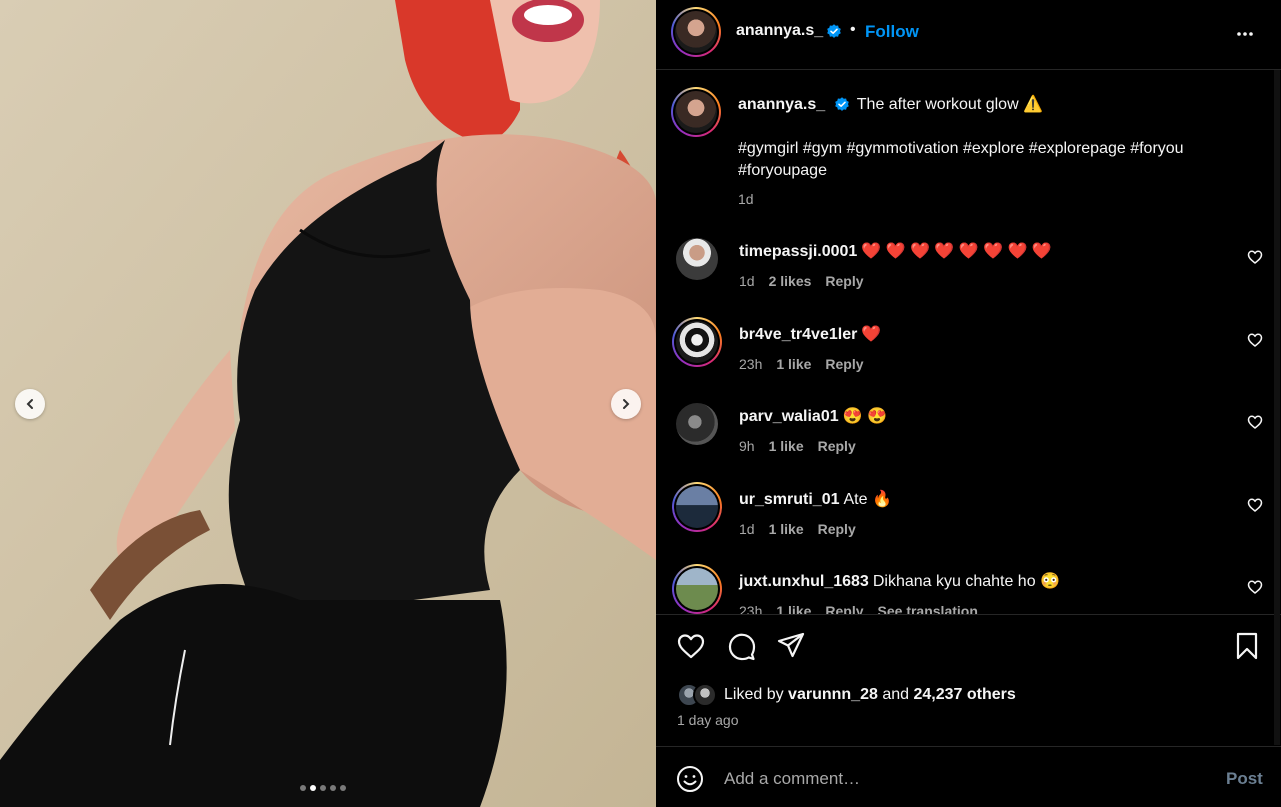 This screenshot has width=1281, height=807. I want to click on comment-text-line: br4ve_tr4ve1ler ❤️, so click(810, 334).